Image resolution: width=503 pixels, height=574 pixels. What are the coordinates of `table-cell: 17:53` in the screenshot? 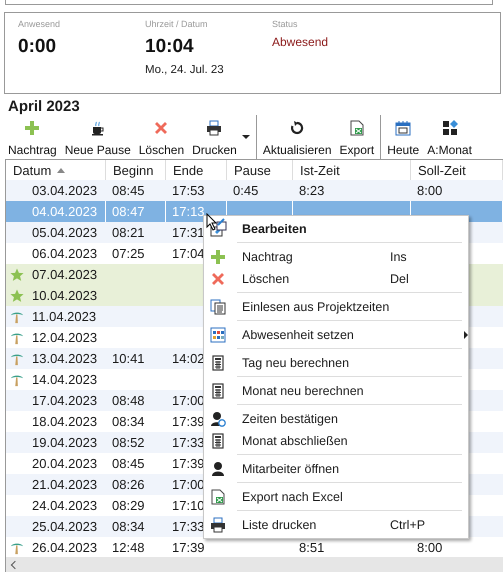 It's located at (188, 190).